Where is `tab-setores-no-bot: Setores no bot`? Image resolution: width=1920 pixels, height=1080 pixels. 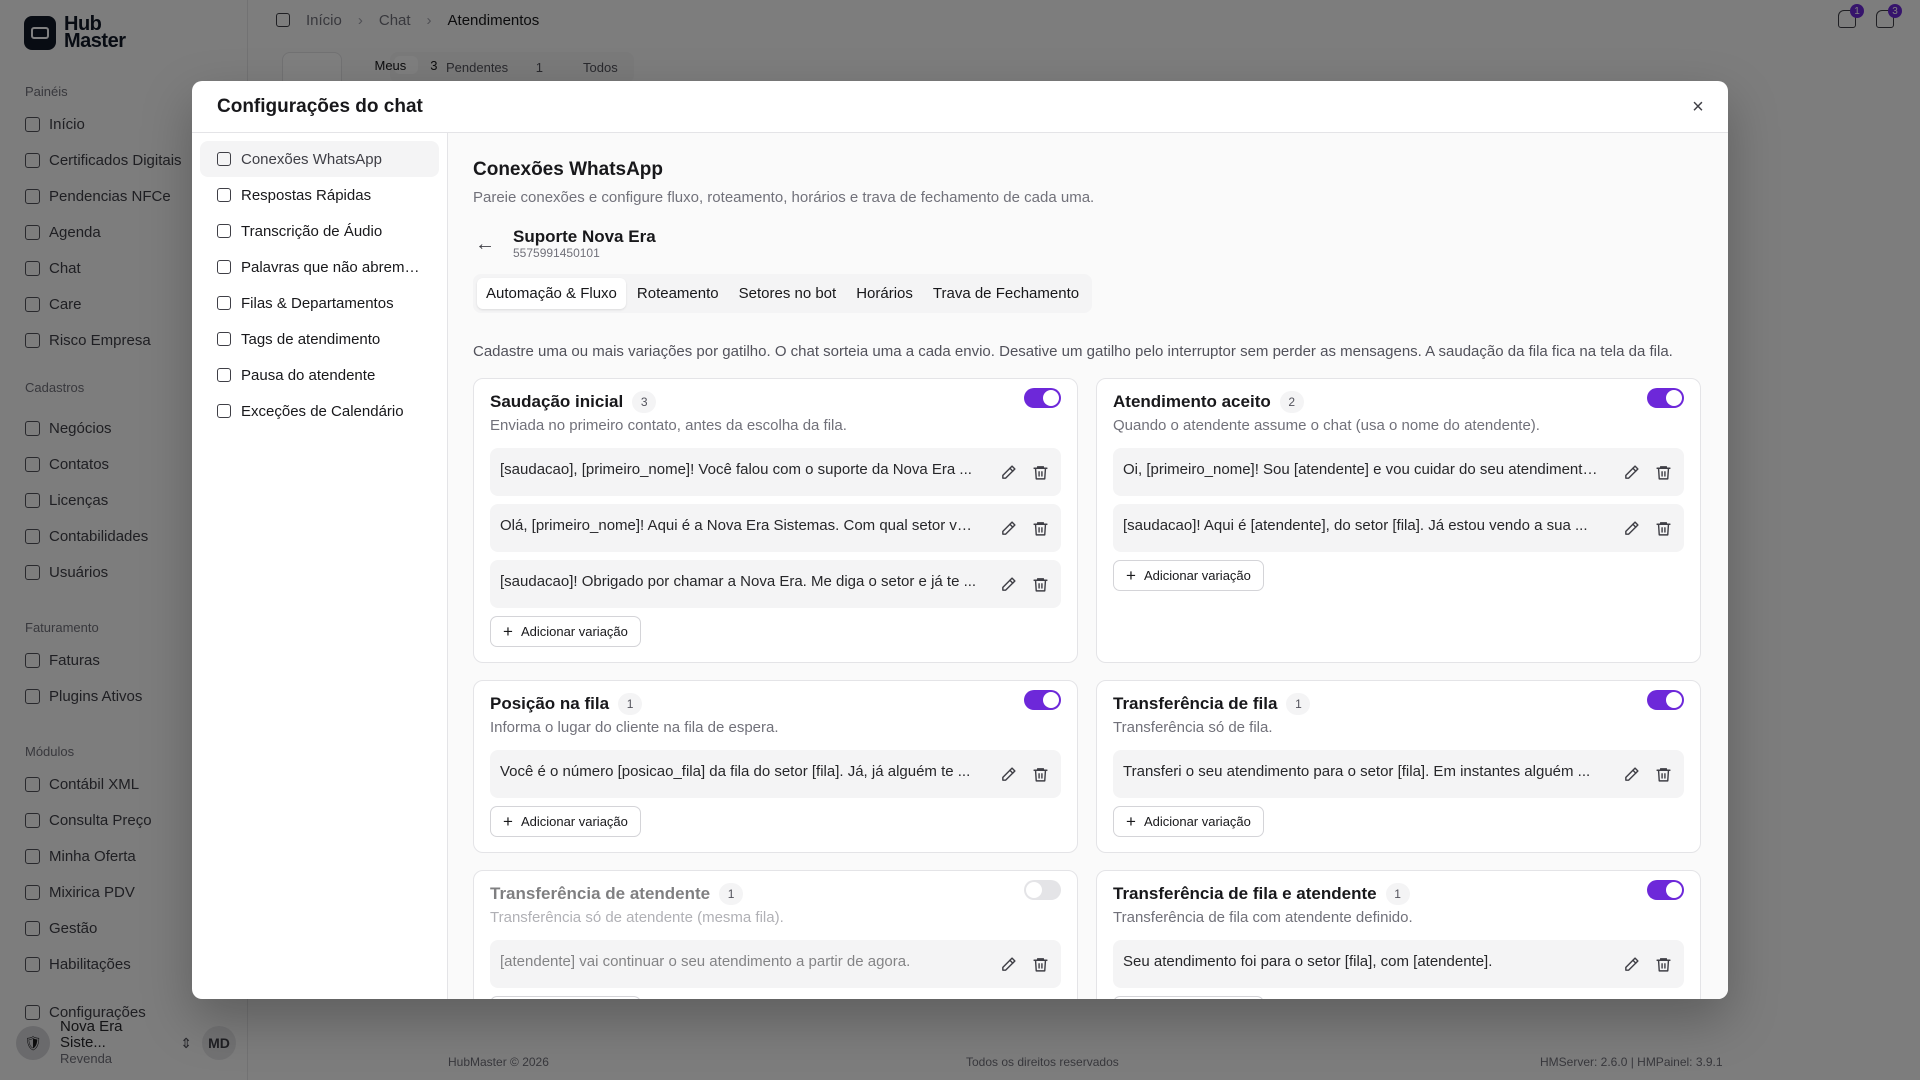
tab-setores-no-bot: Setores no bot is located at coordinates (788, 293).